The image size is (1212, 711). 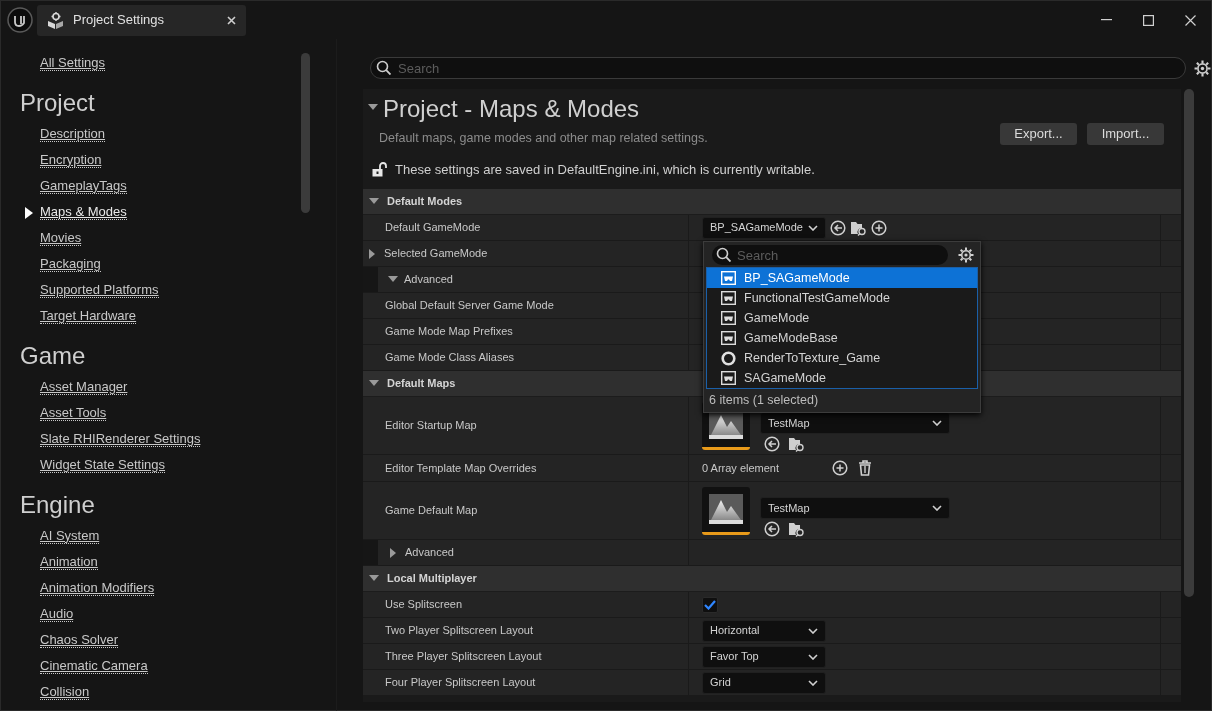 I want to click on item-count: 6 items (1 selected), so click(x=764, y=400).